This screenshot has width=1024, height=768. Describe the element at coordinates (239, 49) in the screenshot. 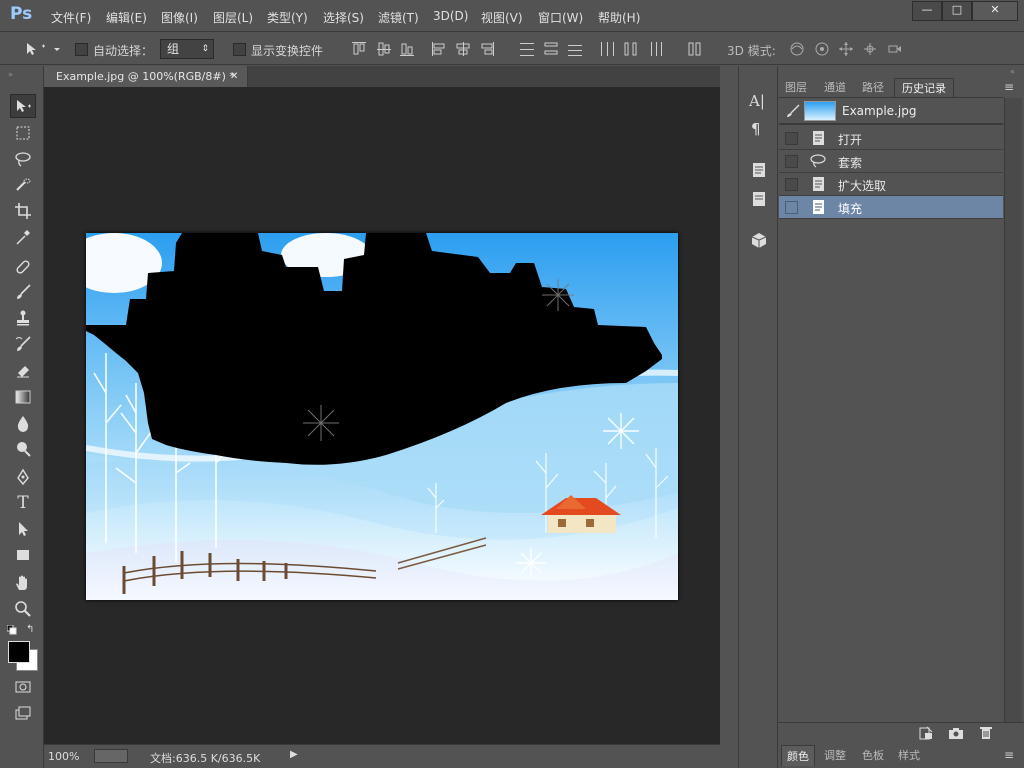

I see `show-transform-checkbox` at that location.